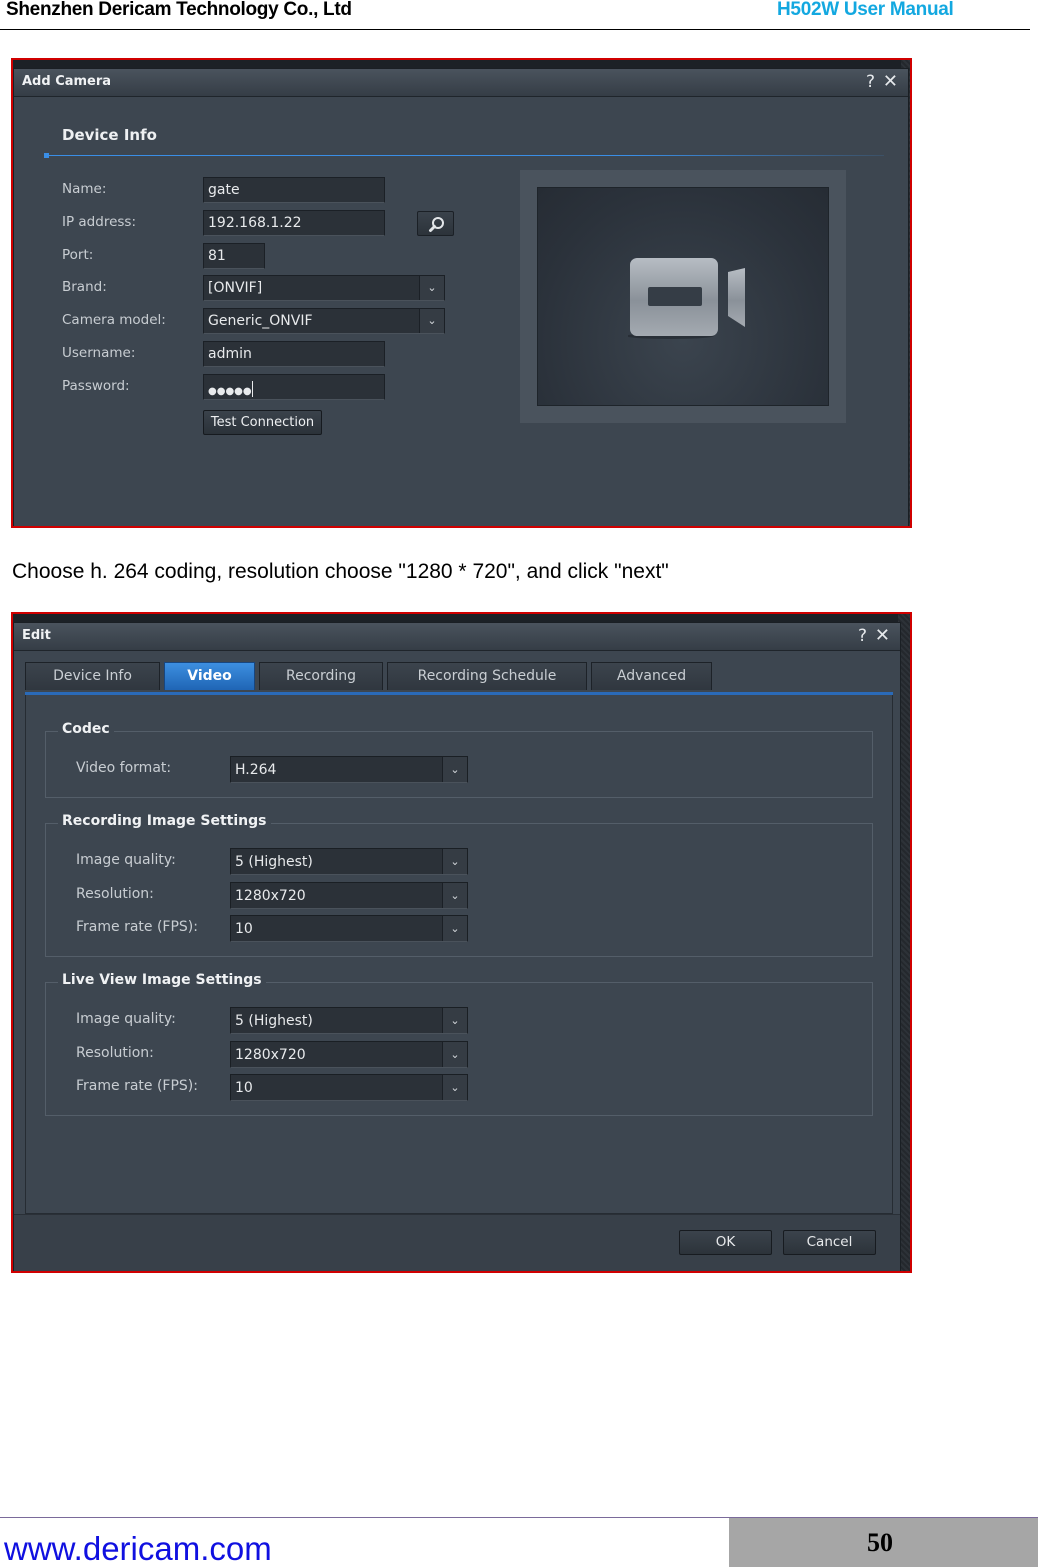  Describe the element at coordinates (115, 894) in the screenshot. I see `recording-resolution-label: Resolution:` at that location.